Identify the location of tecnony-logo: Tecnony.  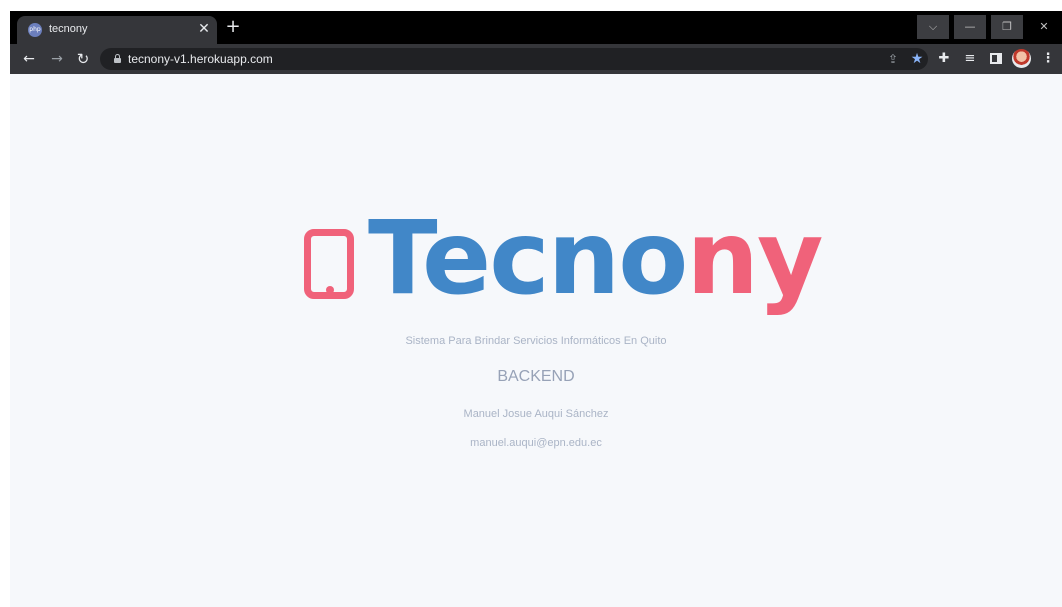
(562, 258).